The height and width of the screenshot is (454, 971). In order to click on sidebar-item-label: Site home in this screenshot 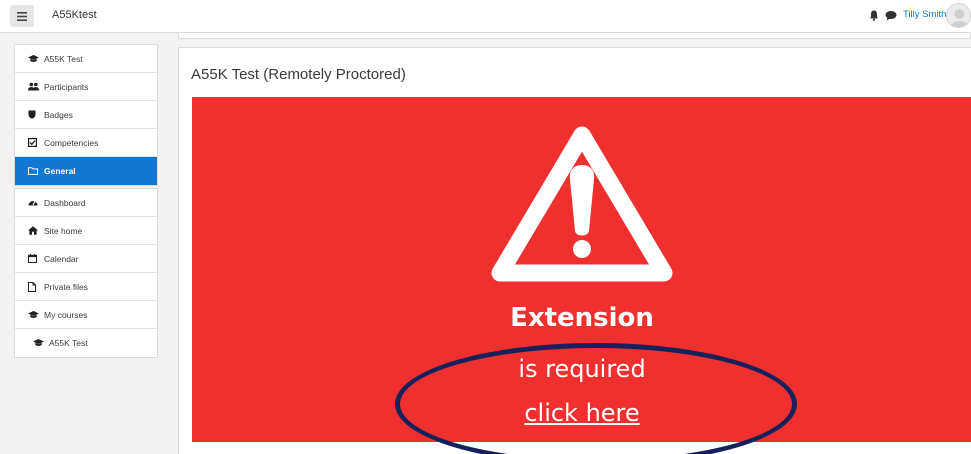, I will do `click(63, 230)`.